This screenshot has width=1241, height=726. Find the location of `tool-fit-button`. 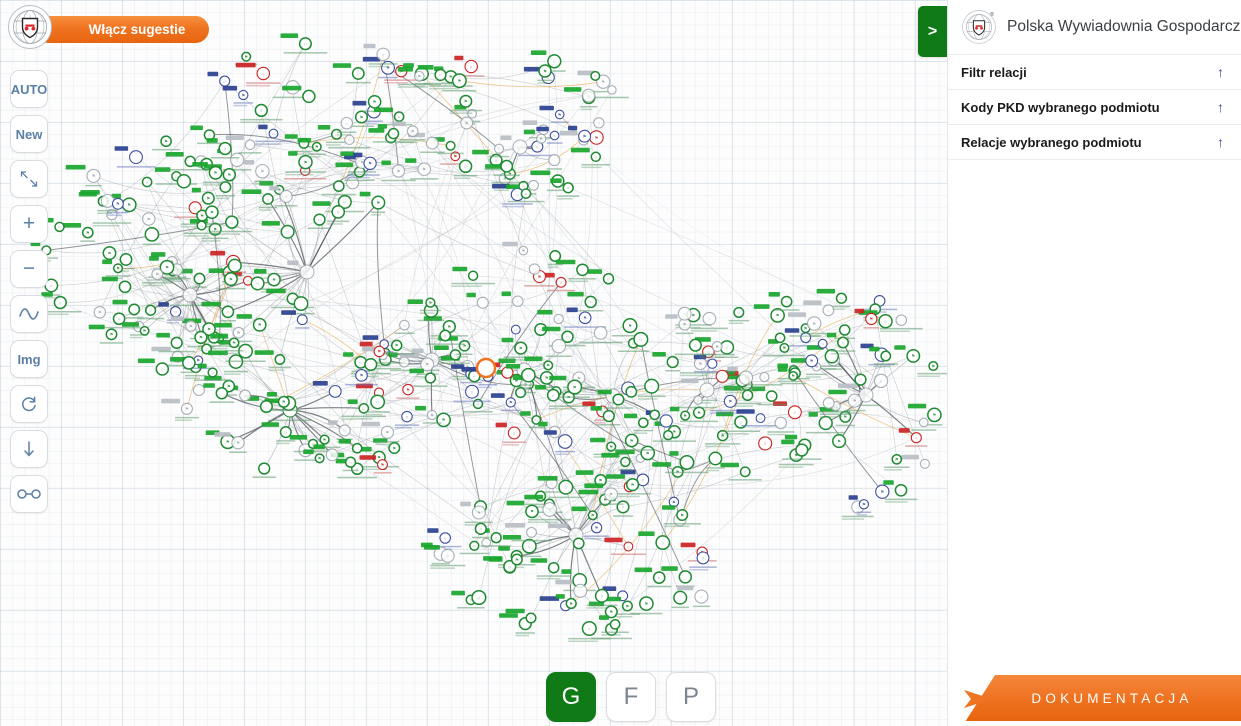

tool-fit-button is located at coordinates (29, 179).